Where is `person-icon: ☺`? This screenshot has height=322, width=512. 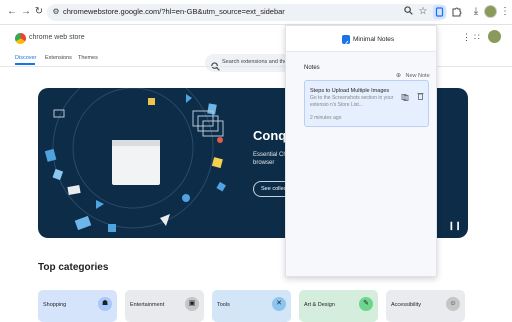 person-icon: ☺ is located at coordinates (453, 304).